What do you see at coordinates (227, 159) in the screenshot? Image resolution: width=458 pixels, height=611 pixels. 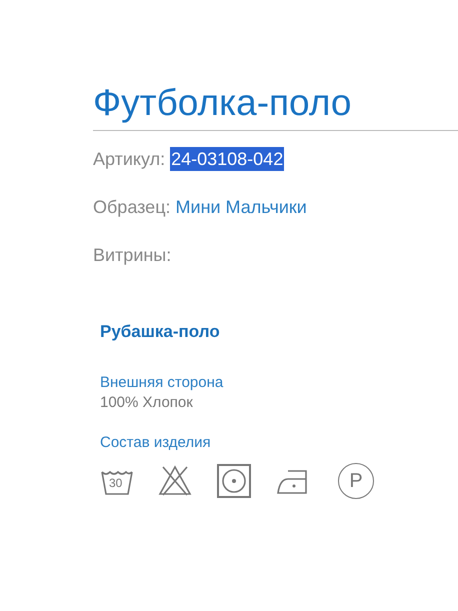 I see `field-value: 24-03108-042` at bounding box center [227, 159].